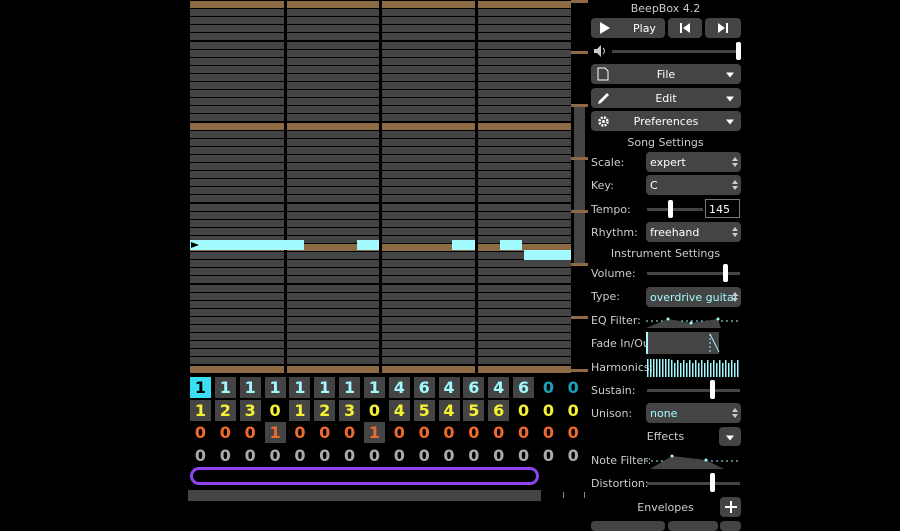 The height and width of the screenshot is (531, 900). I want to click on rhythm-select: freehand, so click(693, 232).